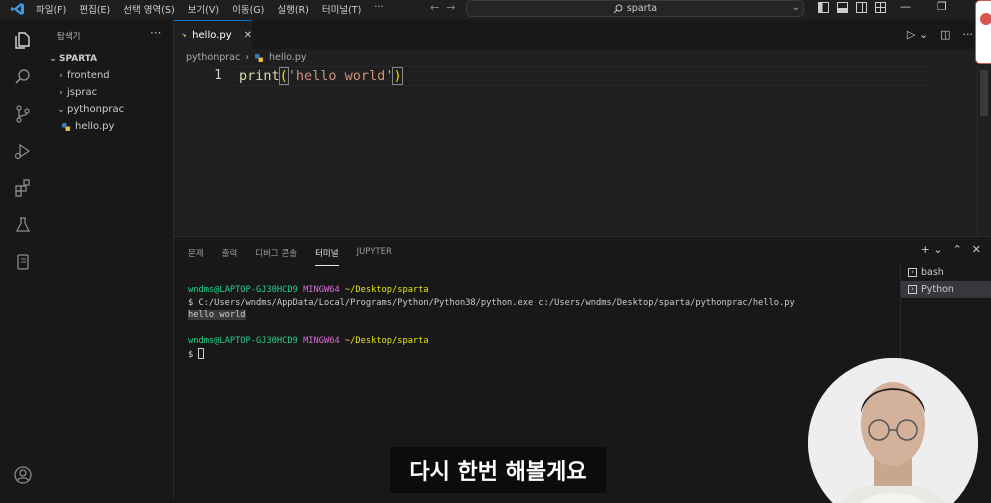 This screenshot has height=503, width=991. I want to click on video-subtitle: 다시 한번 해볼게요, so click(498, 470).